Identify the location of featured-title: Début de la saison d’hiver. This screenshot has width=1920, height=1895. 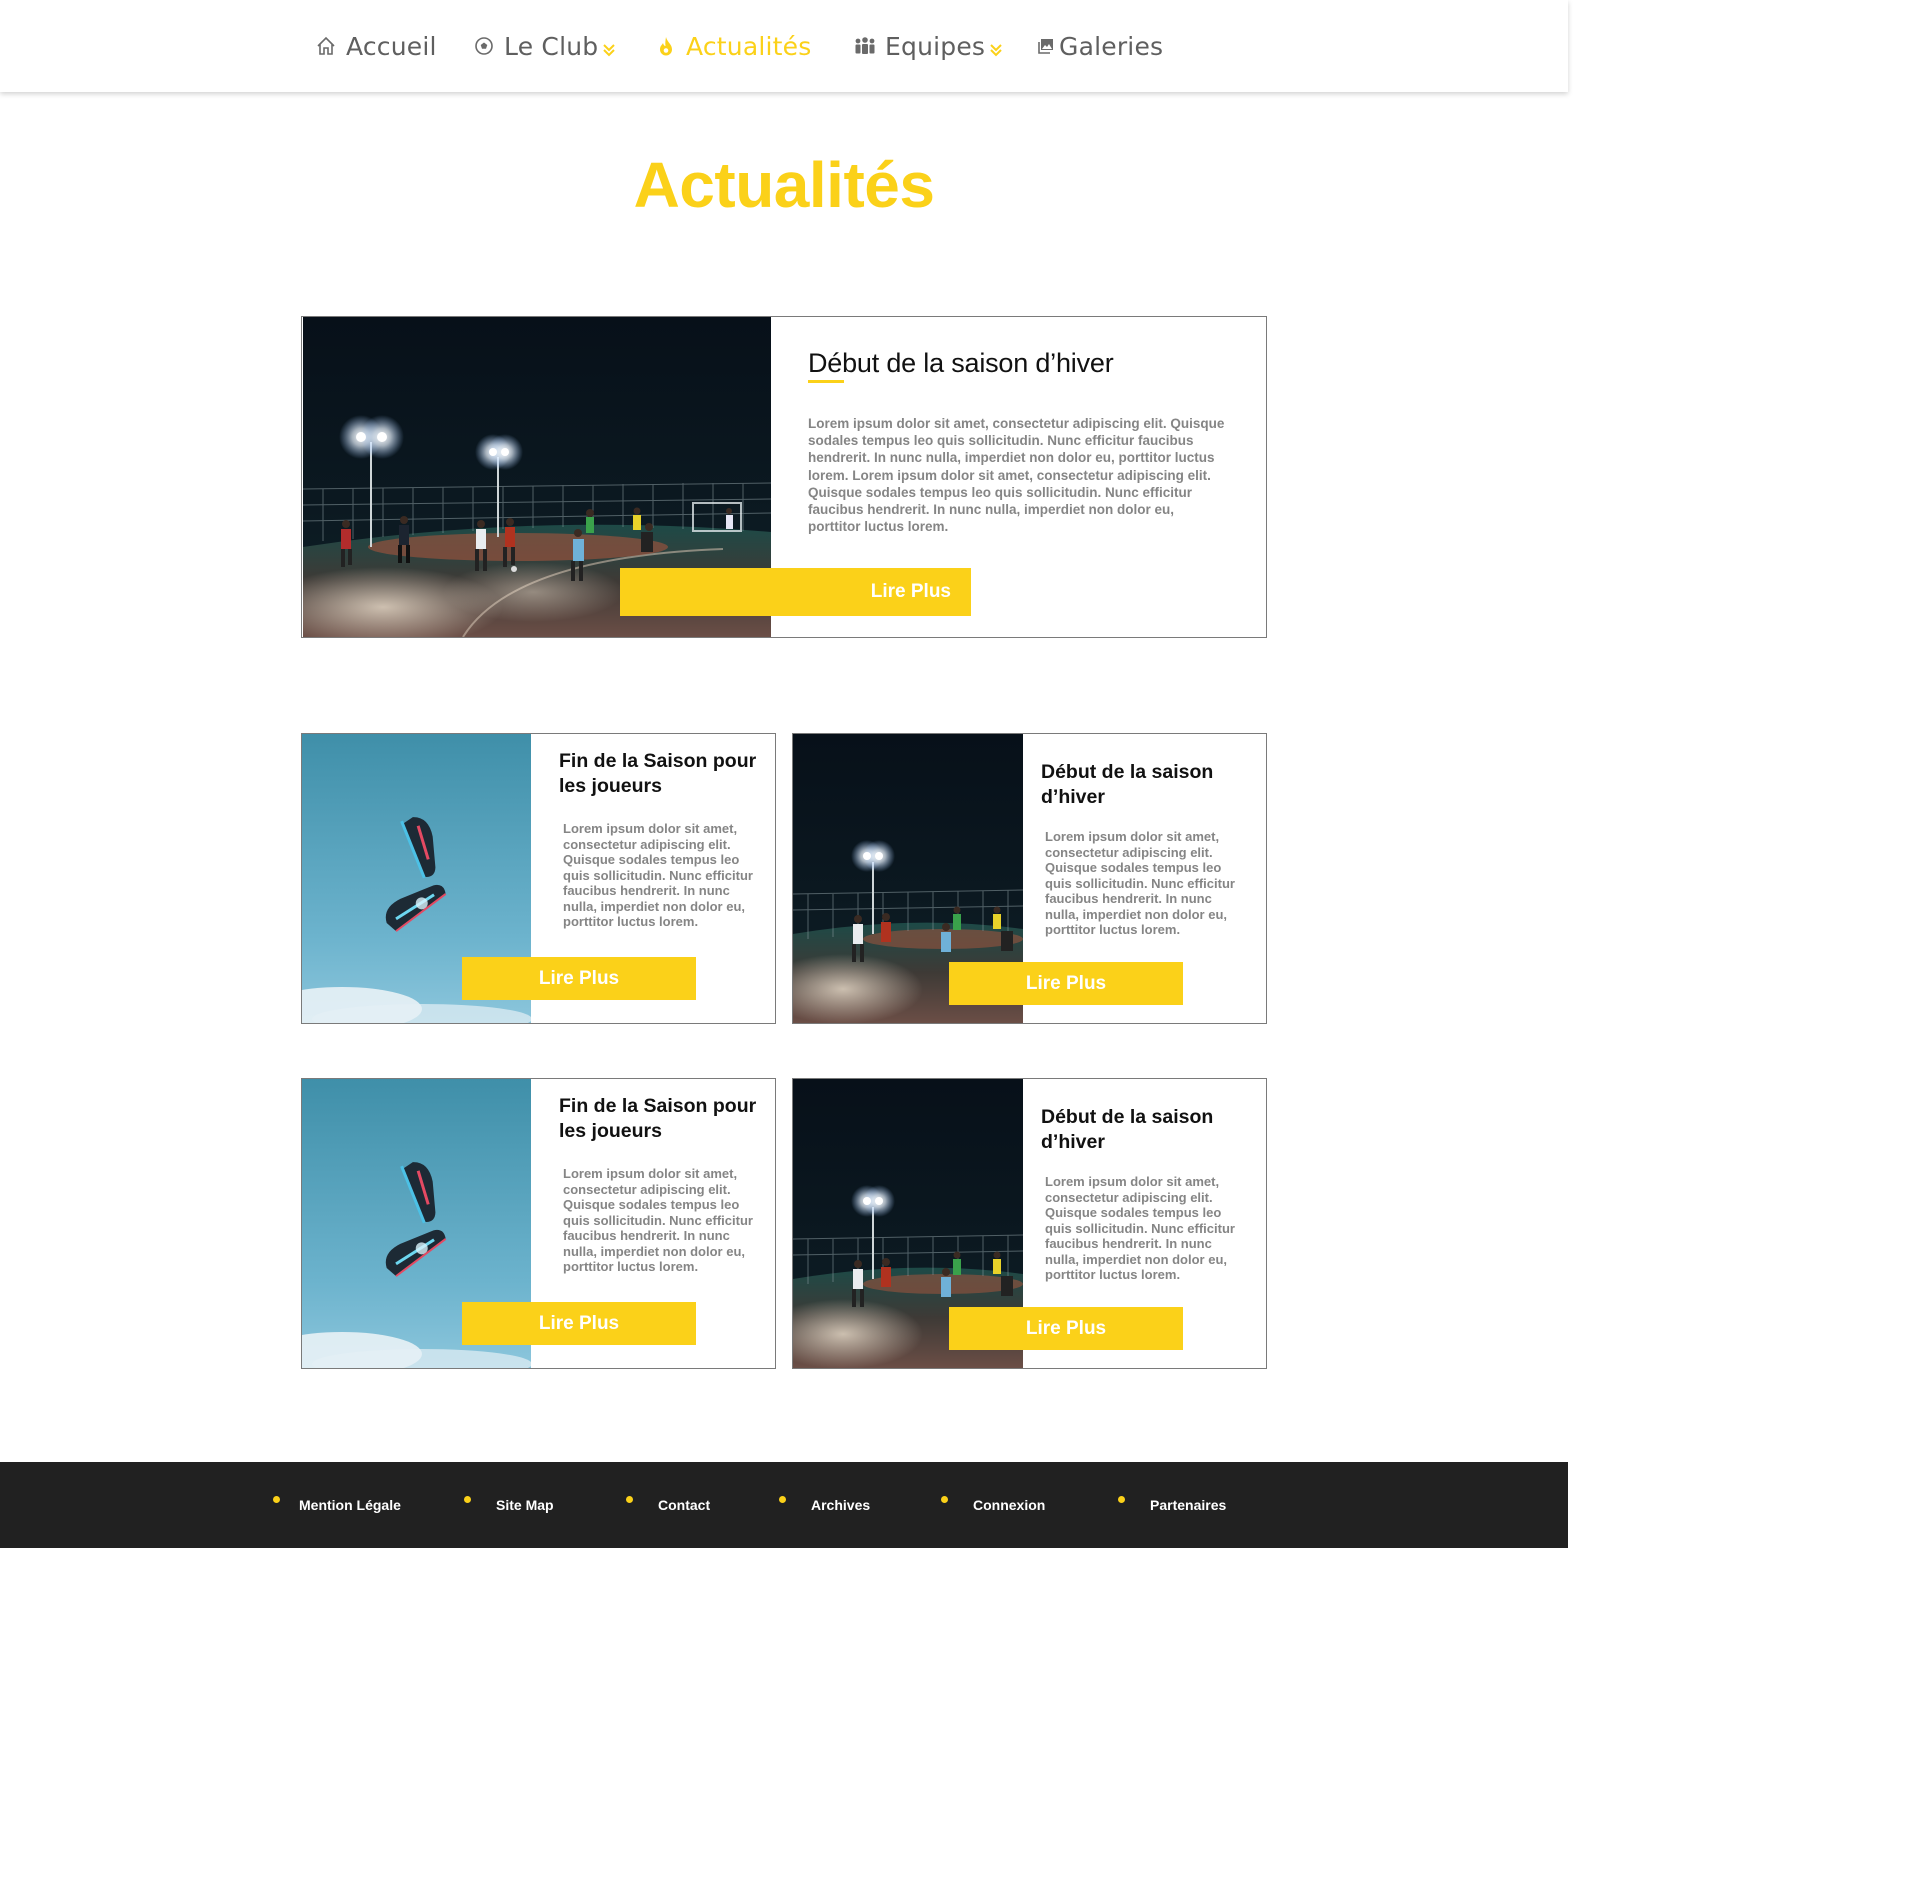
(961, 363).